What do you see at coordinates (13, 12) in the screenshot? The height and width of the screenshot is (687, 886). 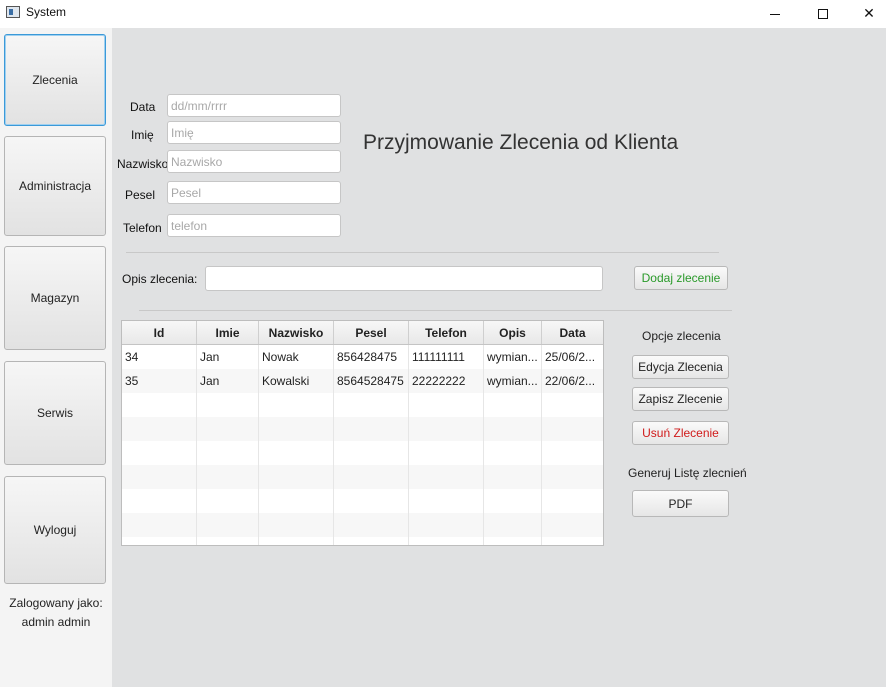 I see `app-window-icon` at bounding box center [13, 12].